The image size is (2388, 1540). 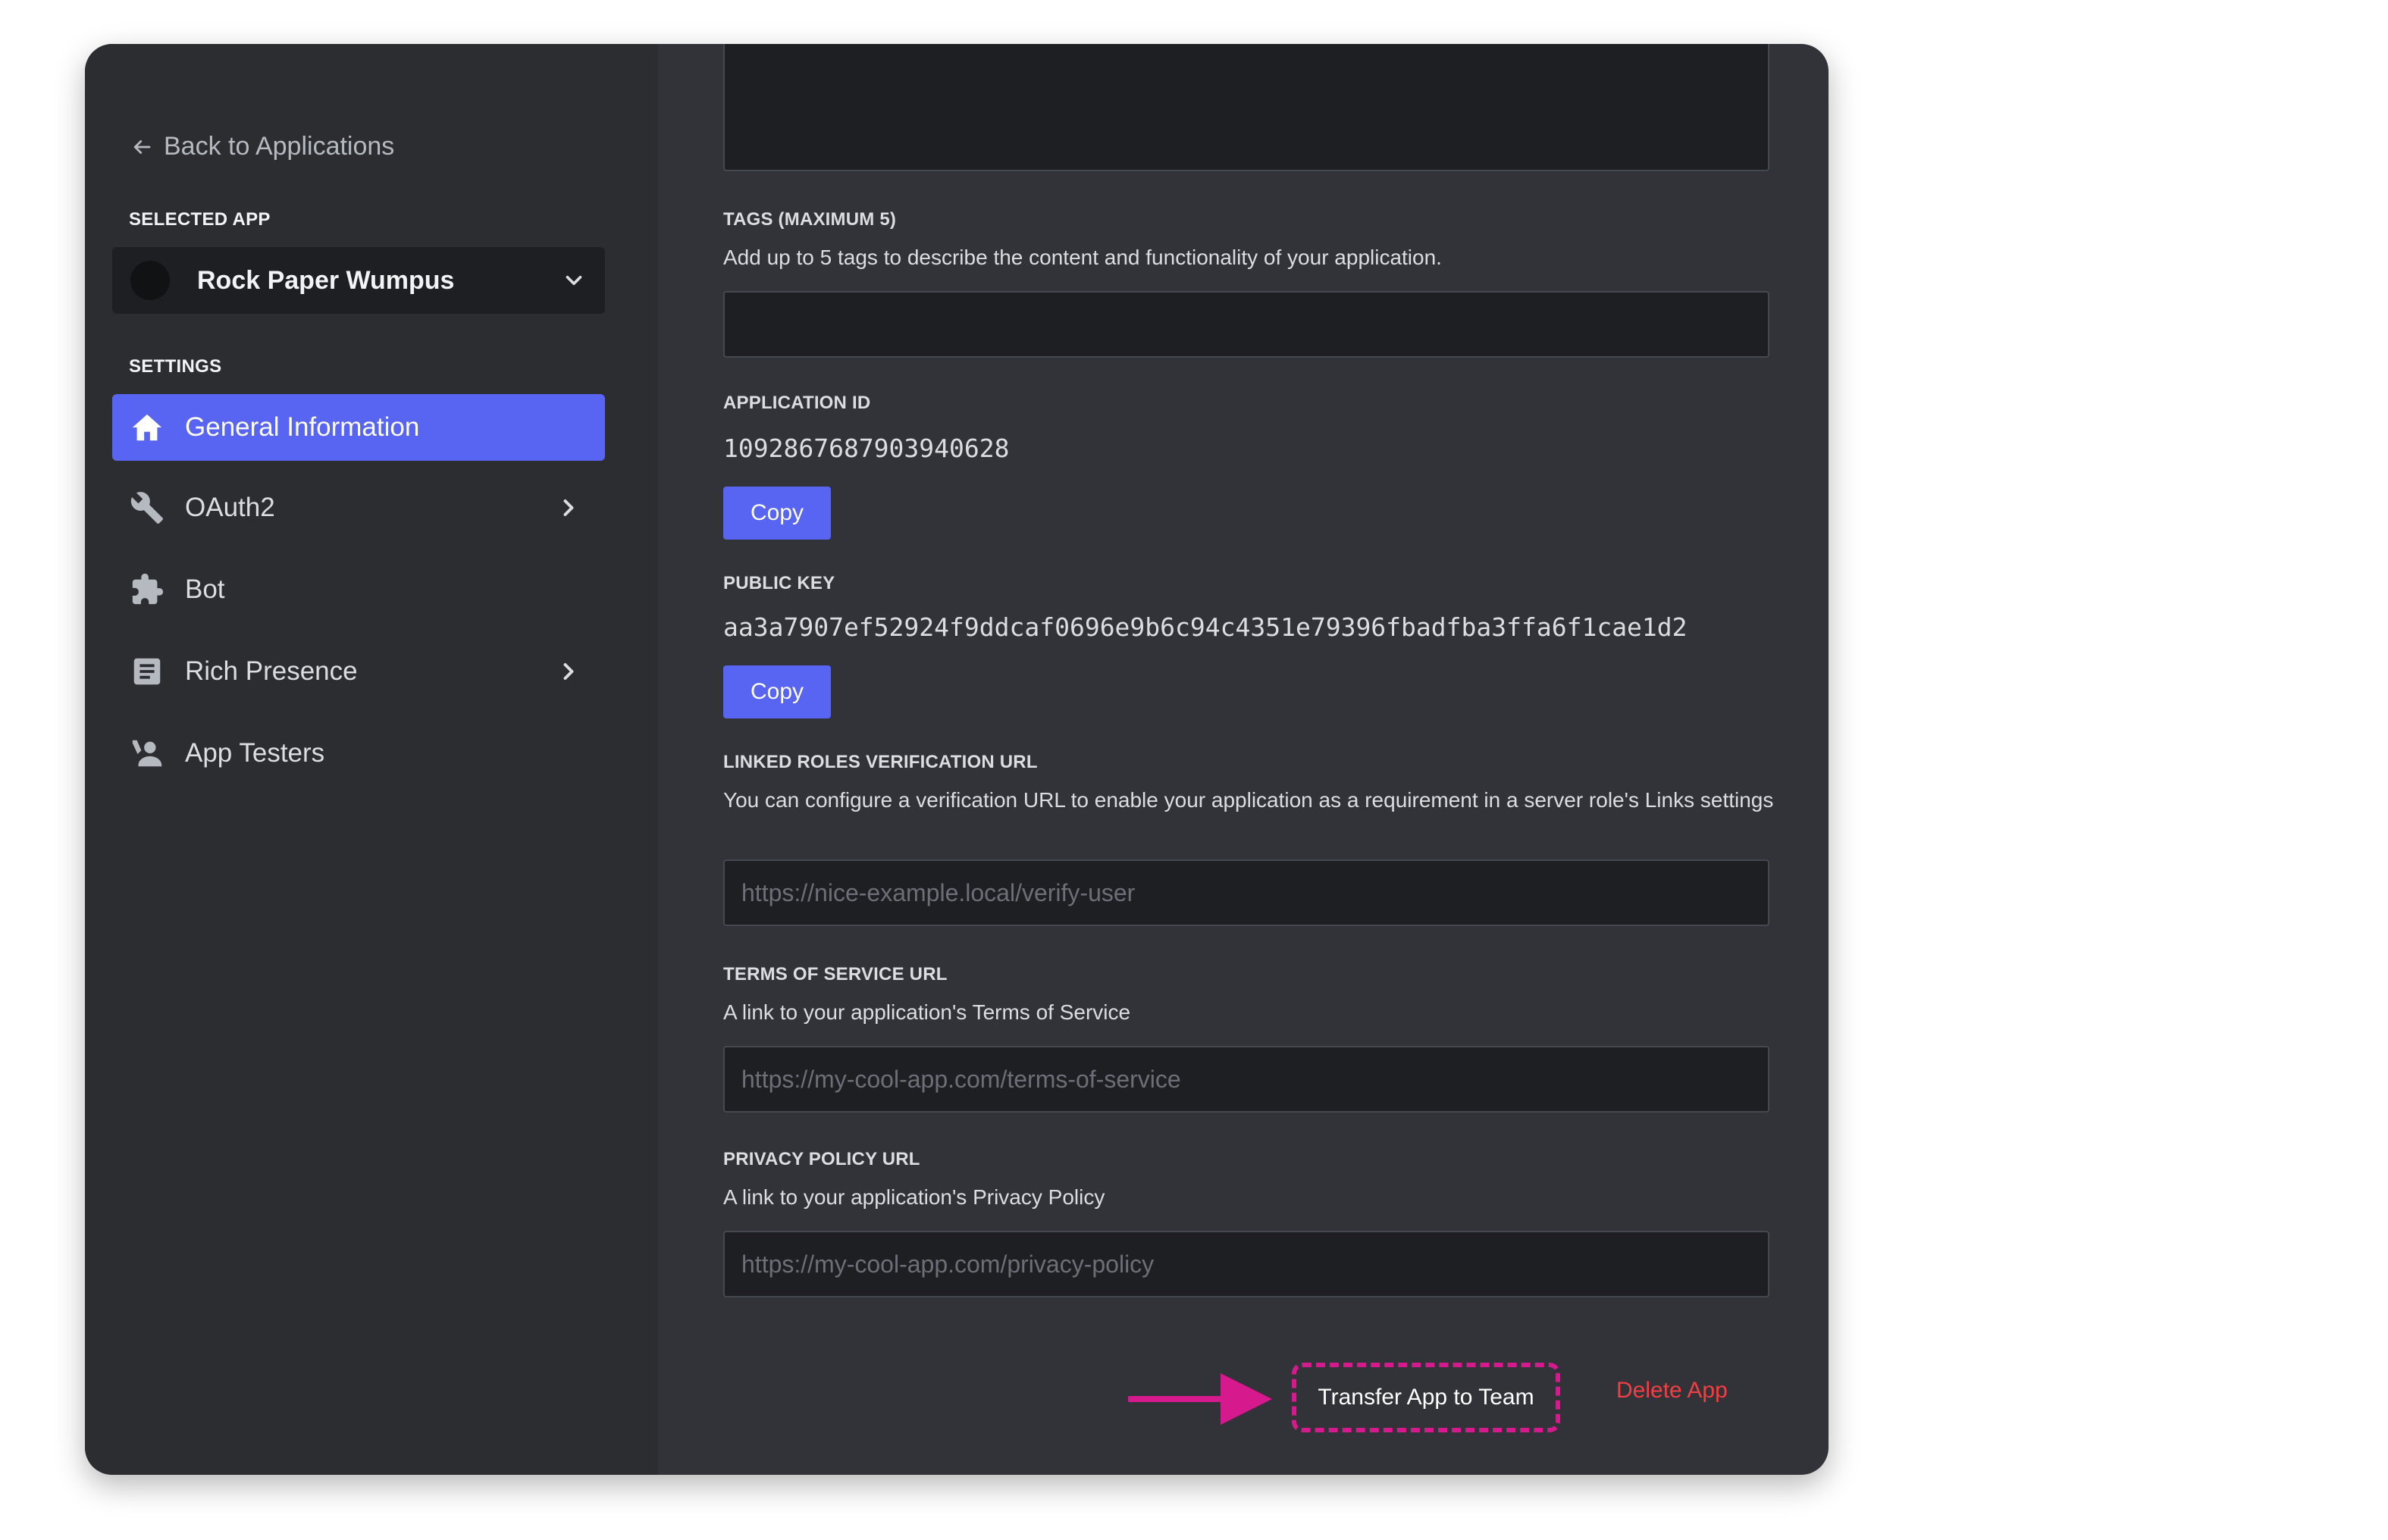 I want to click on transfer-app-to-team-button: Transfer App to Team, so click(x=1426, y=1397).